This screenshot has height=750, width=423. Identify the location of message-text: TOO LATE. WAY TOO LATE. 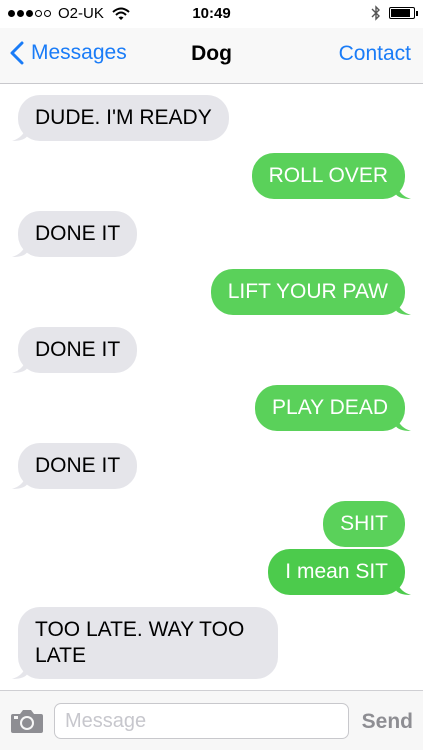
(140, 642).